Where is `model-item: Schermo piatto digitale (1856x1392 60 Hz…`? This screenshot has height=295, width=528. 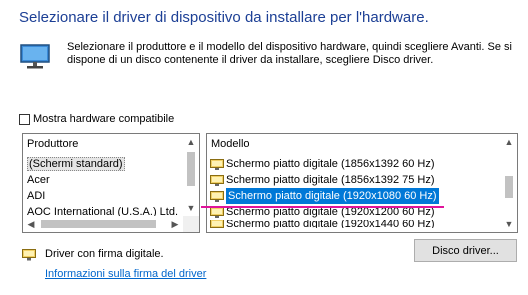
model-item: Schermo piatto digitale (1856x1392 60 Hz… is located at coordinates (353, 164).